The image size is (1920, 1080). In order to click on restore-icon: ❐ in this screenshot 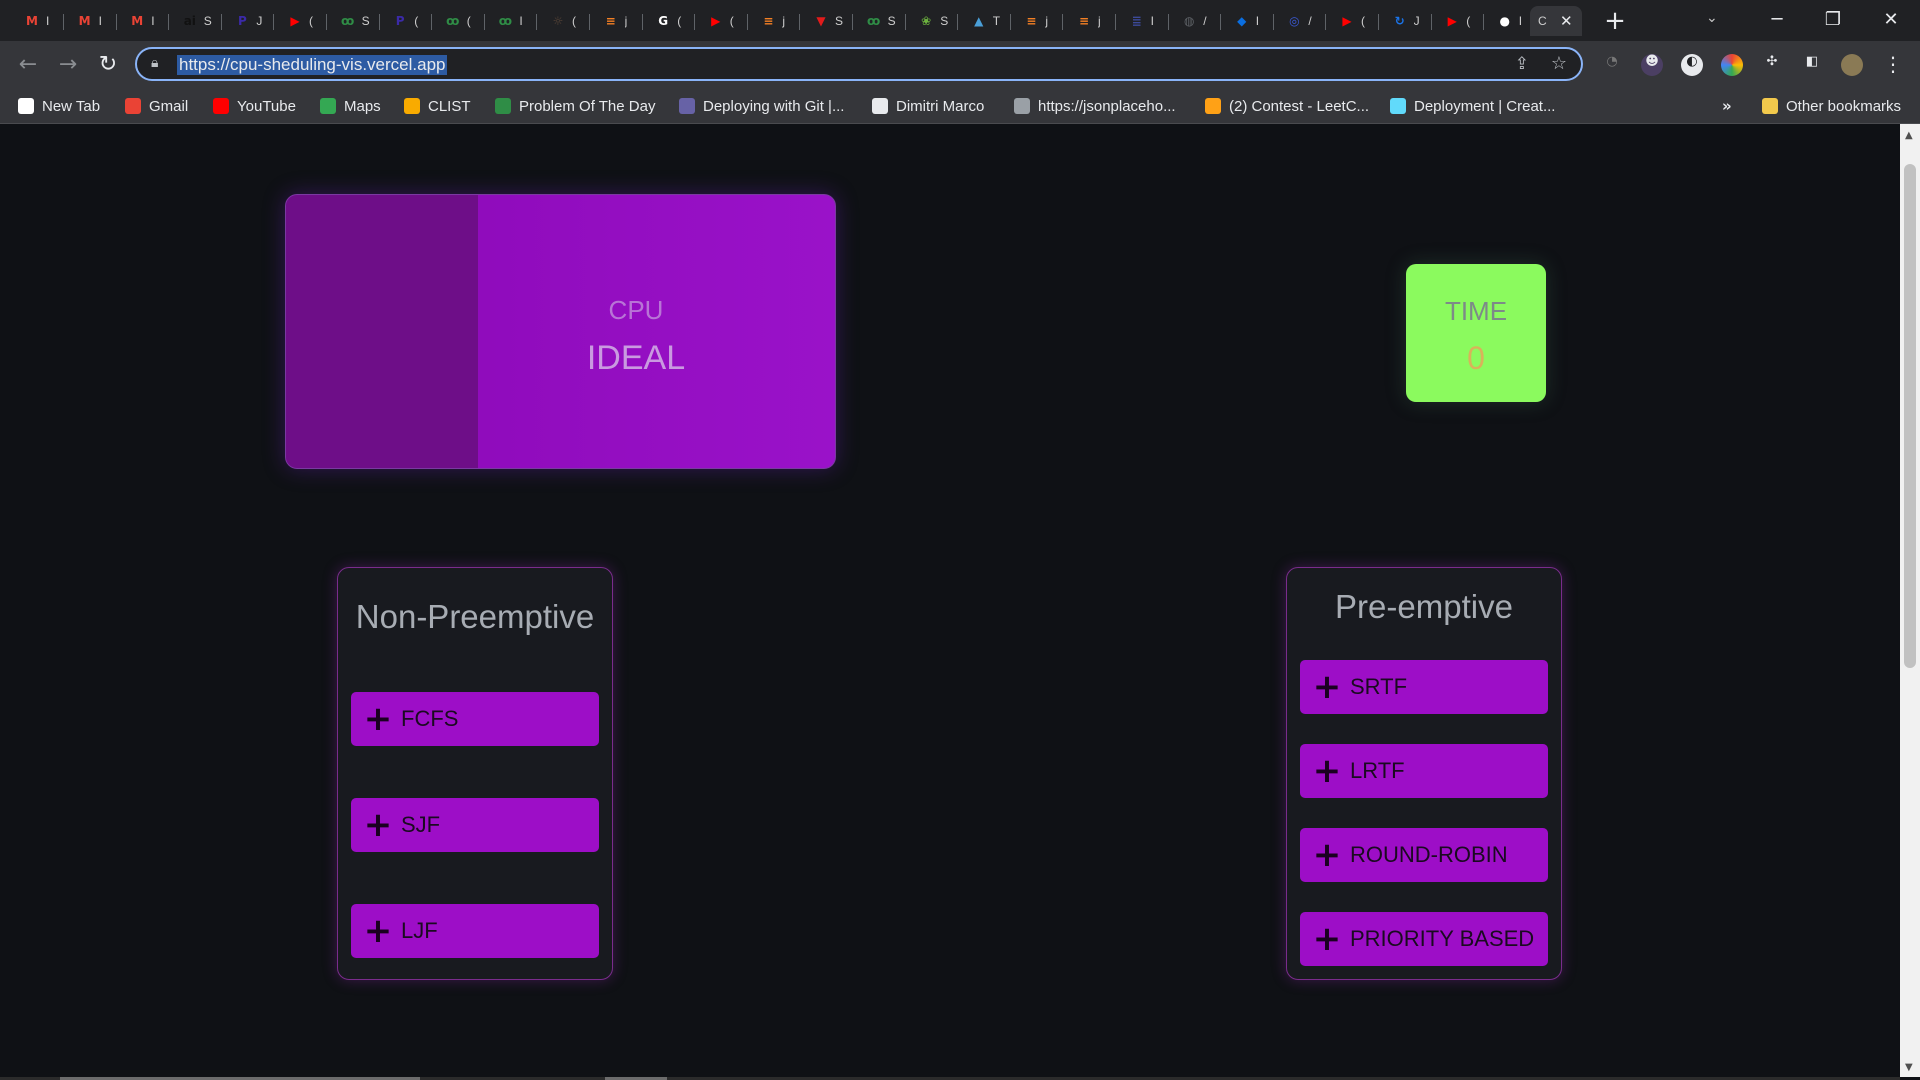, I will do `click(1833, 20)`.